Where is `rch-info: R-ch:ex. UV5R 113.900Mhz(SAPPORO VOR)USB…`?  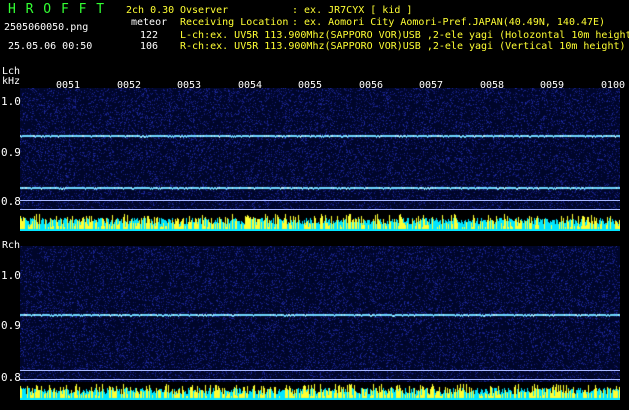
rch-info: R-ch:ex. UV5R 113.900Mhz(SAPPORO VOR)USB… is located at coordinates (403, 46).